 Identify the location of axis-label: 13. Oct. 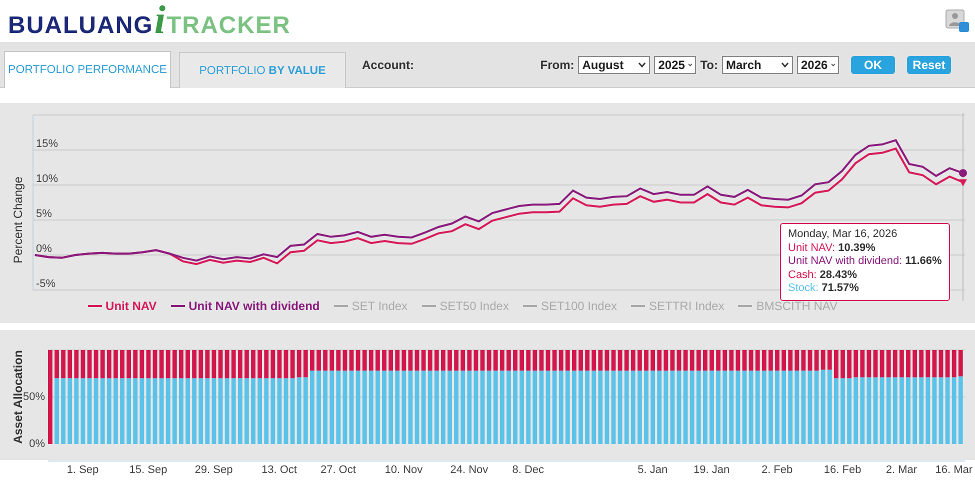
(279, 470).